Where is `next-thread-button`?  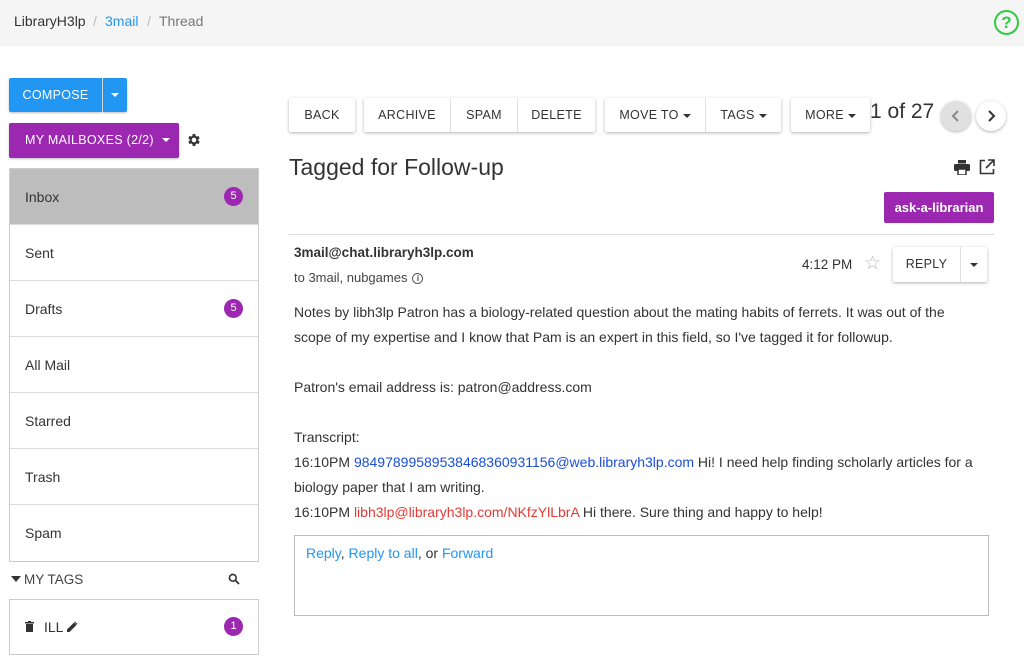 next-thread-button is located at coordinates (991, 116).